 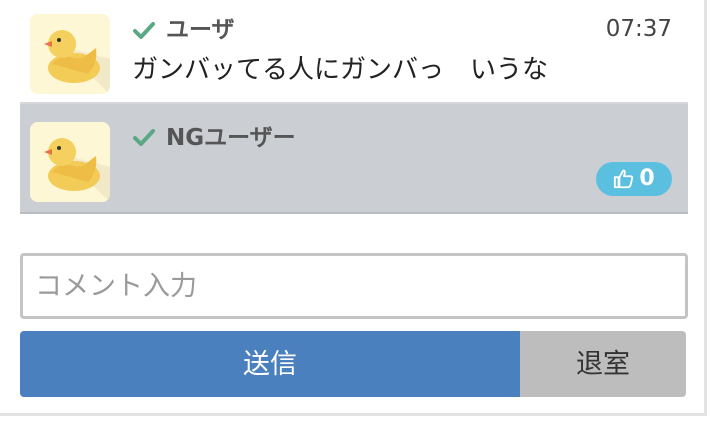 What do you see at coordinates (231, 138) in the screenshot?
I see `comment-username: NGユーザー` at bounding box center [231, 138].